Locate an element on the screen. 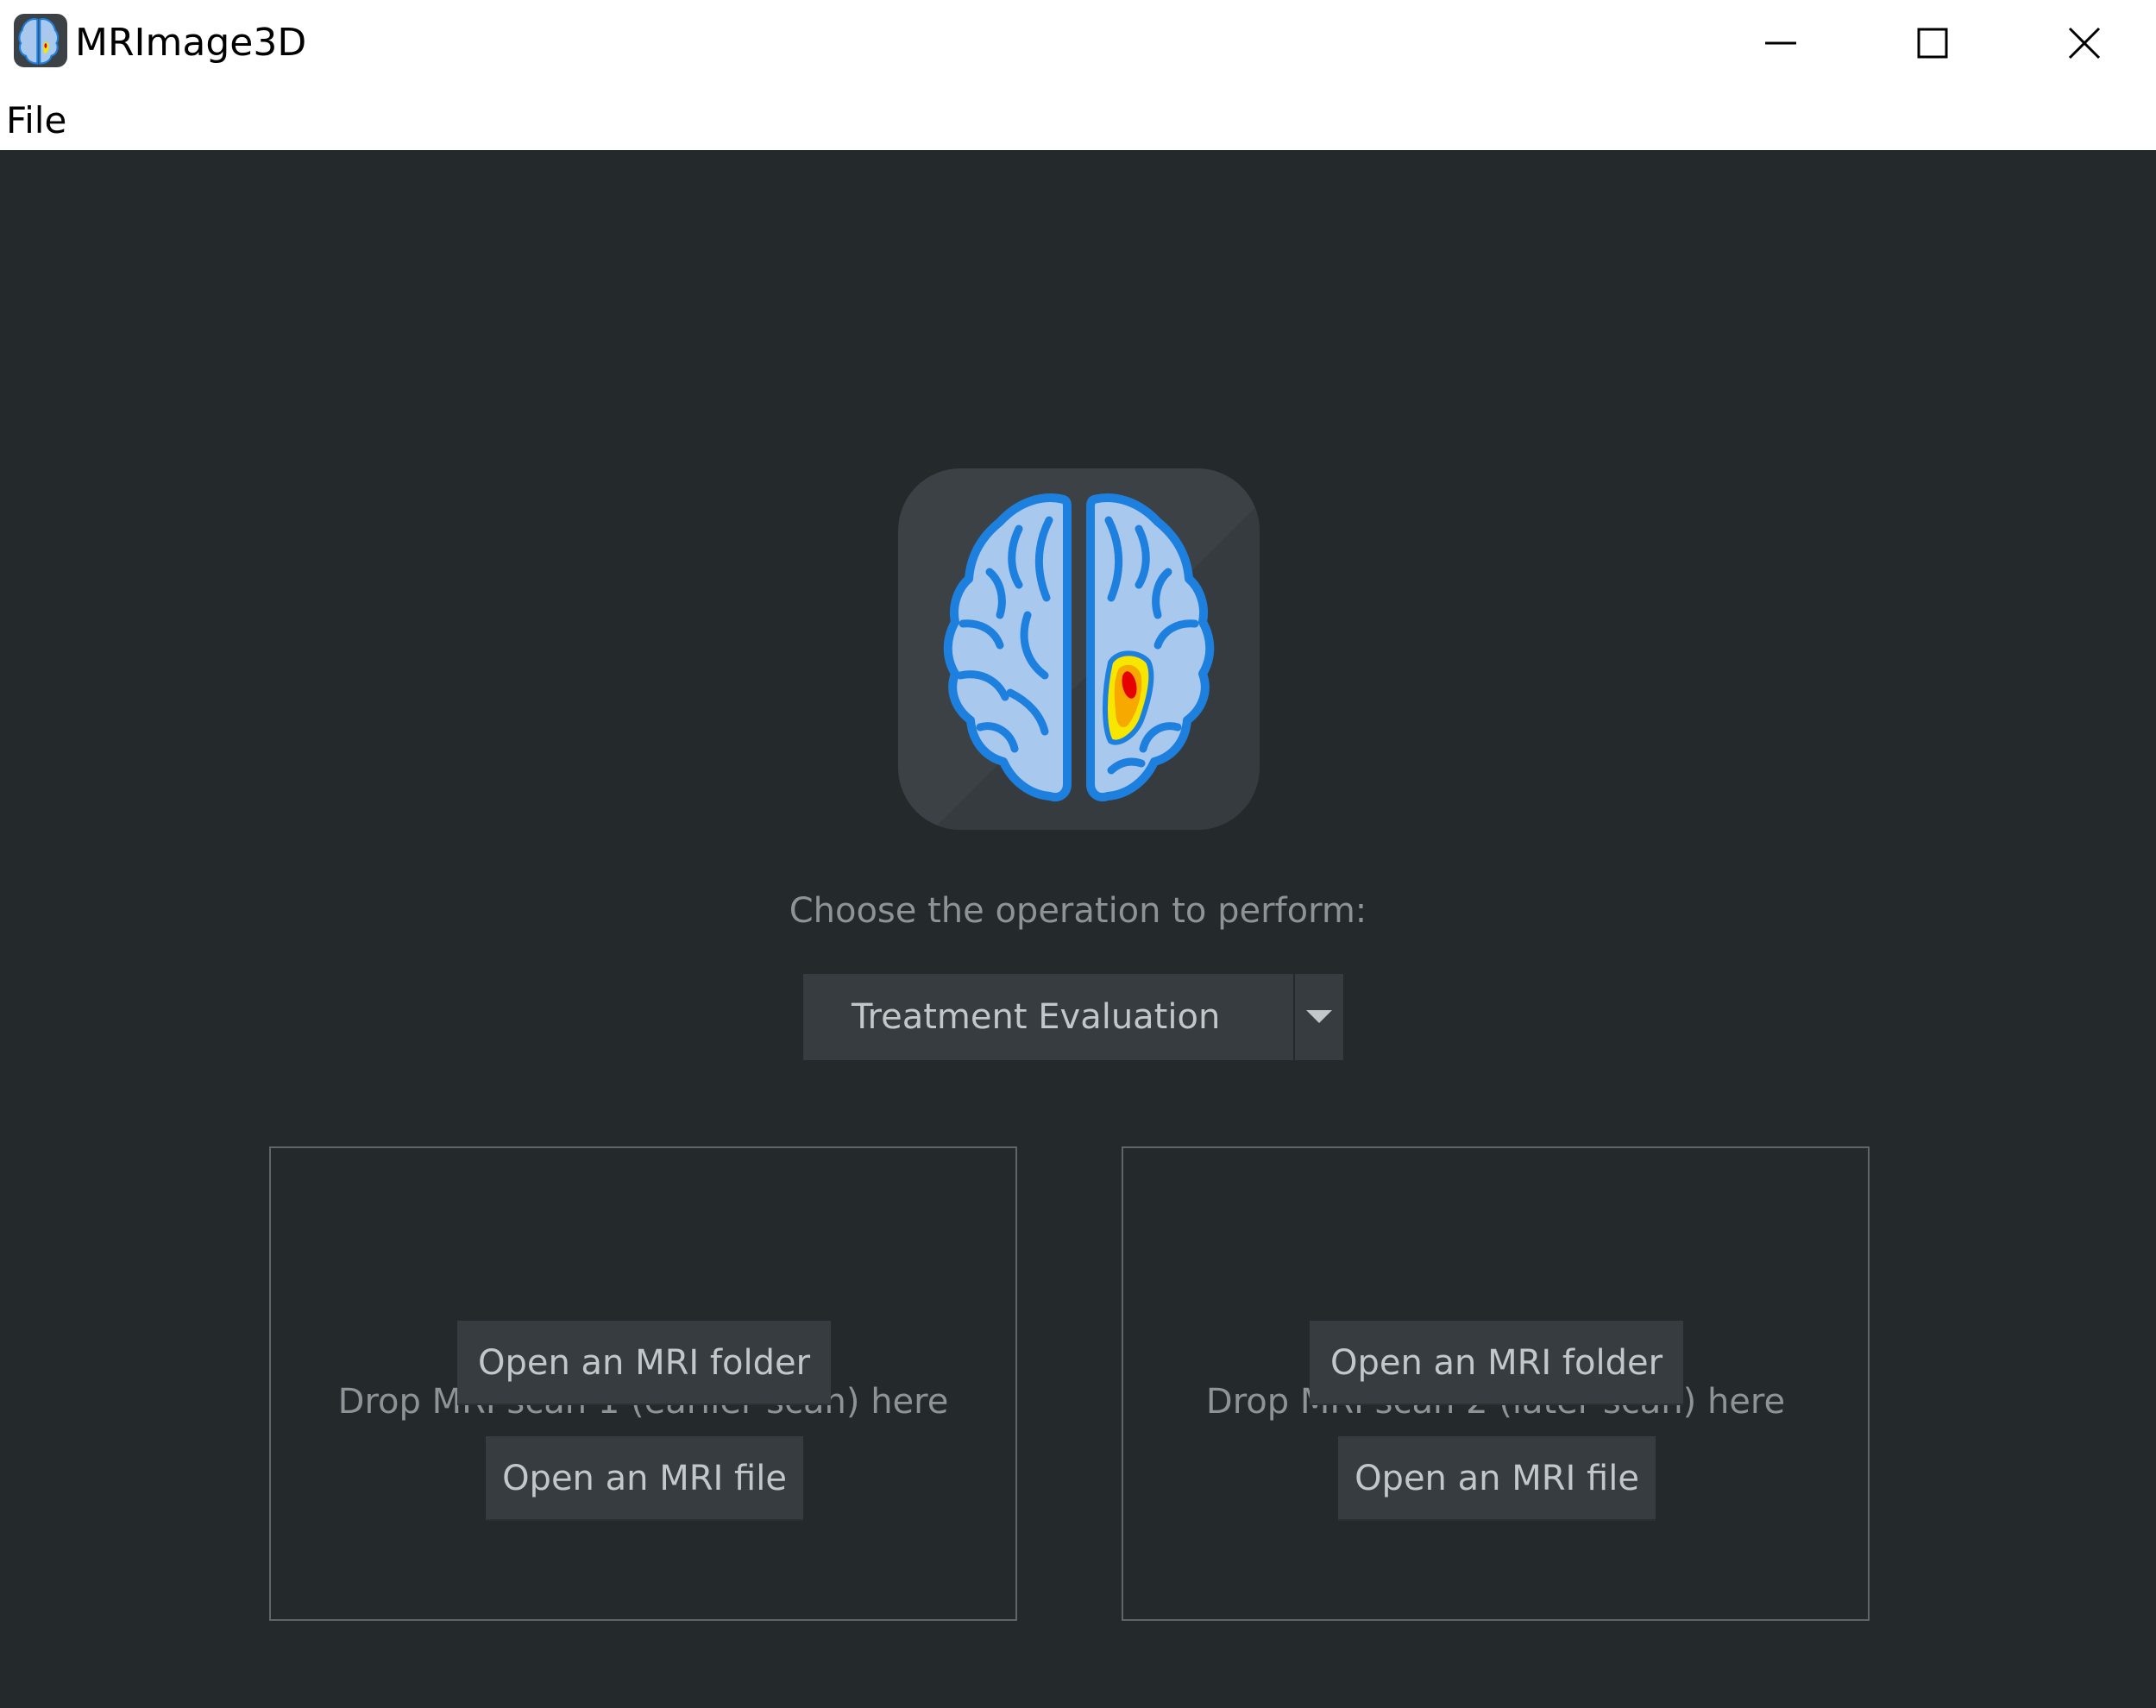 The image size is (2156, 1708). operation-select: Treatment Evaluation is located at coordinates (1073, 1017).